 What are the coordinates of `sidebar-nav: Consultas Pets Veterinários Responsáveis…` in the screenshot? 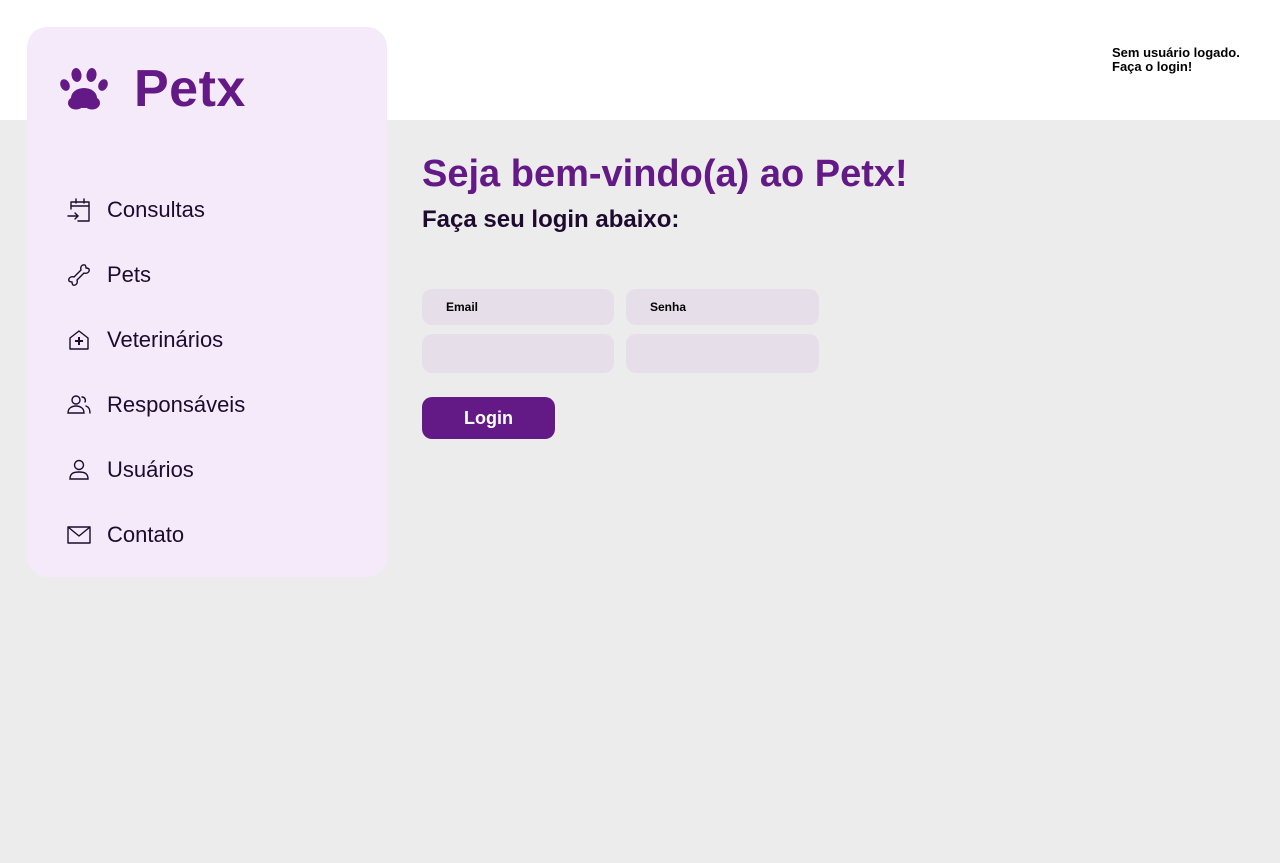 It's located at (215, 372).